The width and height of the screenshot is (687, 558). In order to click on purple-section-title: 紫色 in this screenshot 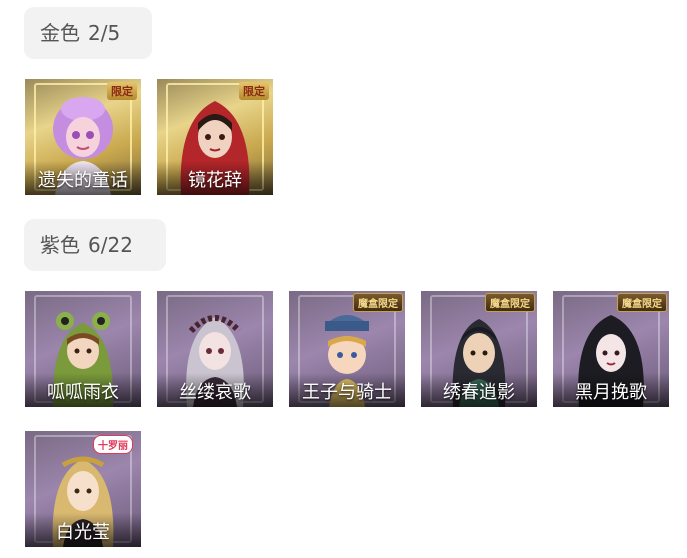, I will do `click(60, 245)`.